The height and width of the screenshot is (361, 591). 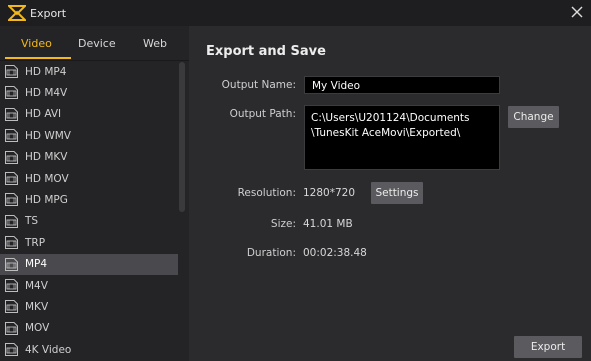 I want to click on format-item: HD MKV, so click(x=89, y=157).